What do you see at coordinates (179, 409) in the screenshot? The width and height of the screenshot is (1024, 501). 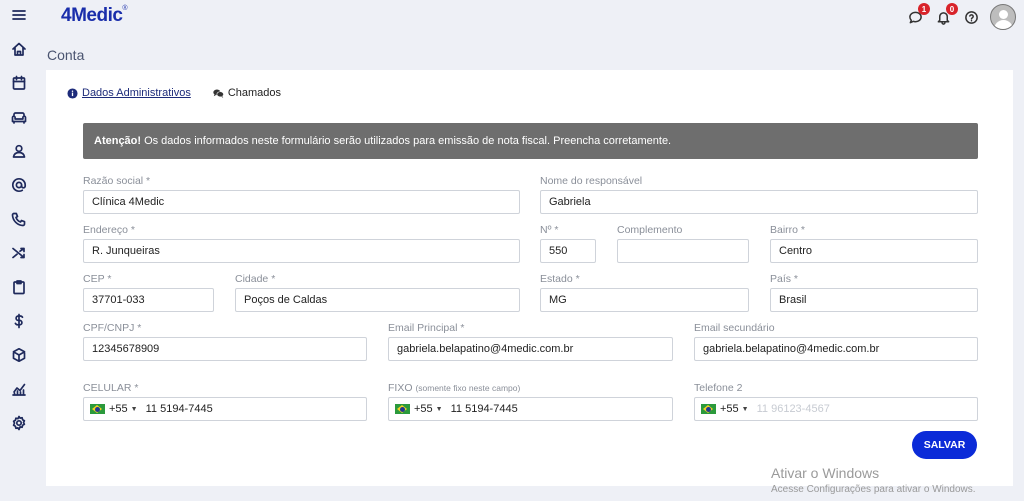 I see `celular-value: 11 5194-7445` at bounding box center [179, 409].